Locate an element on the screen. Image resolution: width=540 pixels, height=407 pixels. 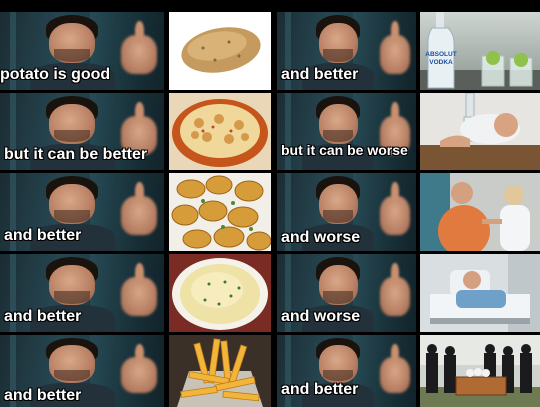
vodka-image: ABSOLUT VODKA is located at coordinates (480, 51).